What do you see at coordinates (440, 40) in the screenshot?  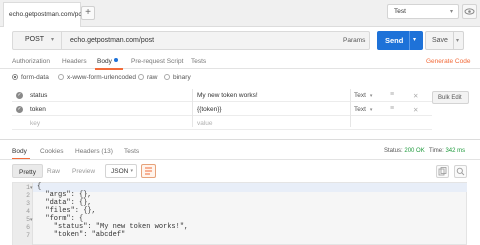 I see `save-label: Save` at bounding box center [440, 40].